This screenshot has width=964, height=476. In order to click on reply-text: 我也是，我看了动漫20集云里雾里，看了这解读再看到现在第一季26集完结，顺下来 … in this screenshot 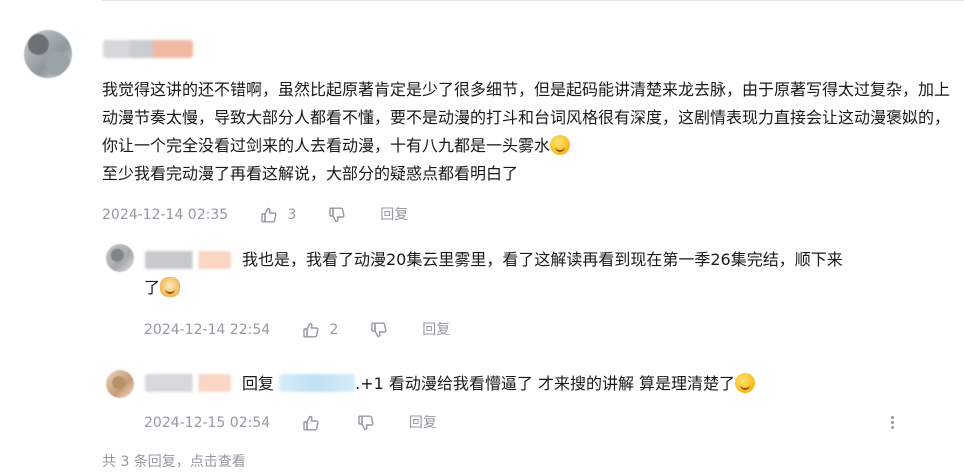, I will do `click(544, 274)`.